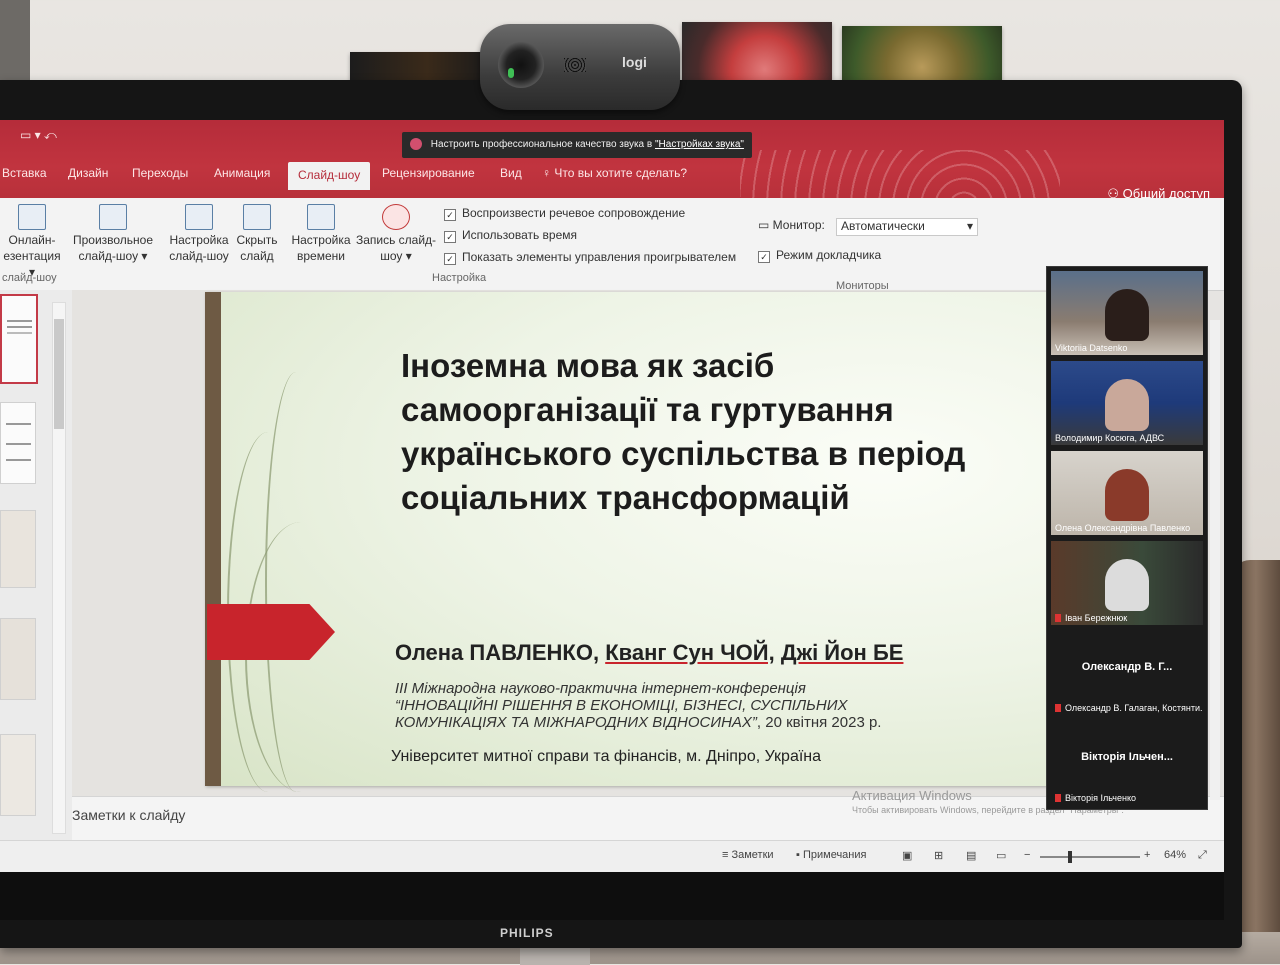 The image size is (1280, 965). Describe the element at coordinates (428, 173) in the screenshot. I see `tab-review: Рецензирование` at that location.